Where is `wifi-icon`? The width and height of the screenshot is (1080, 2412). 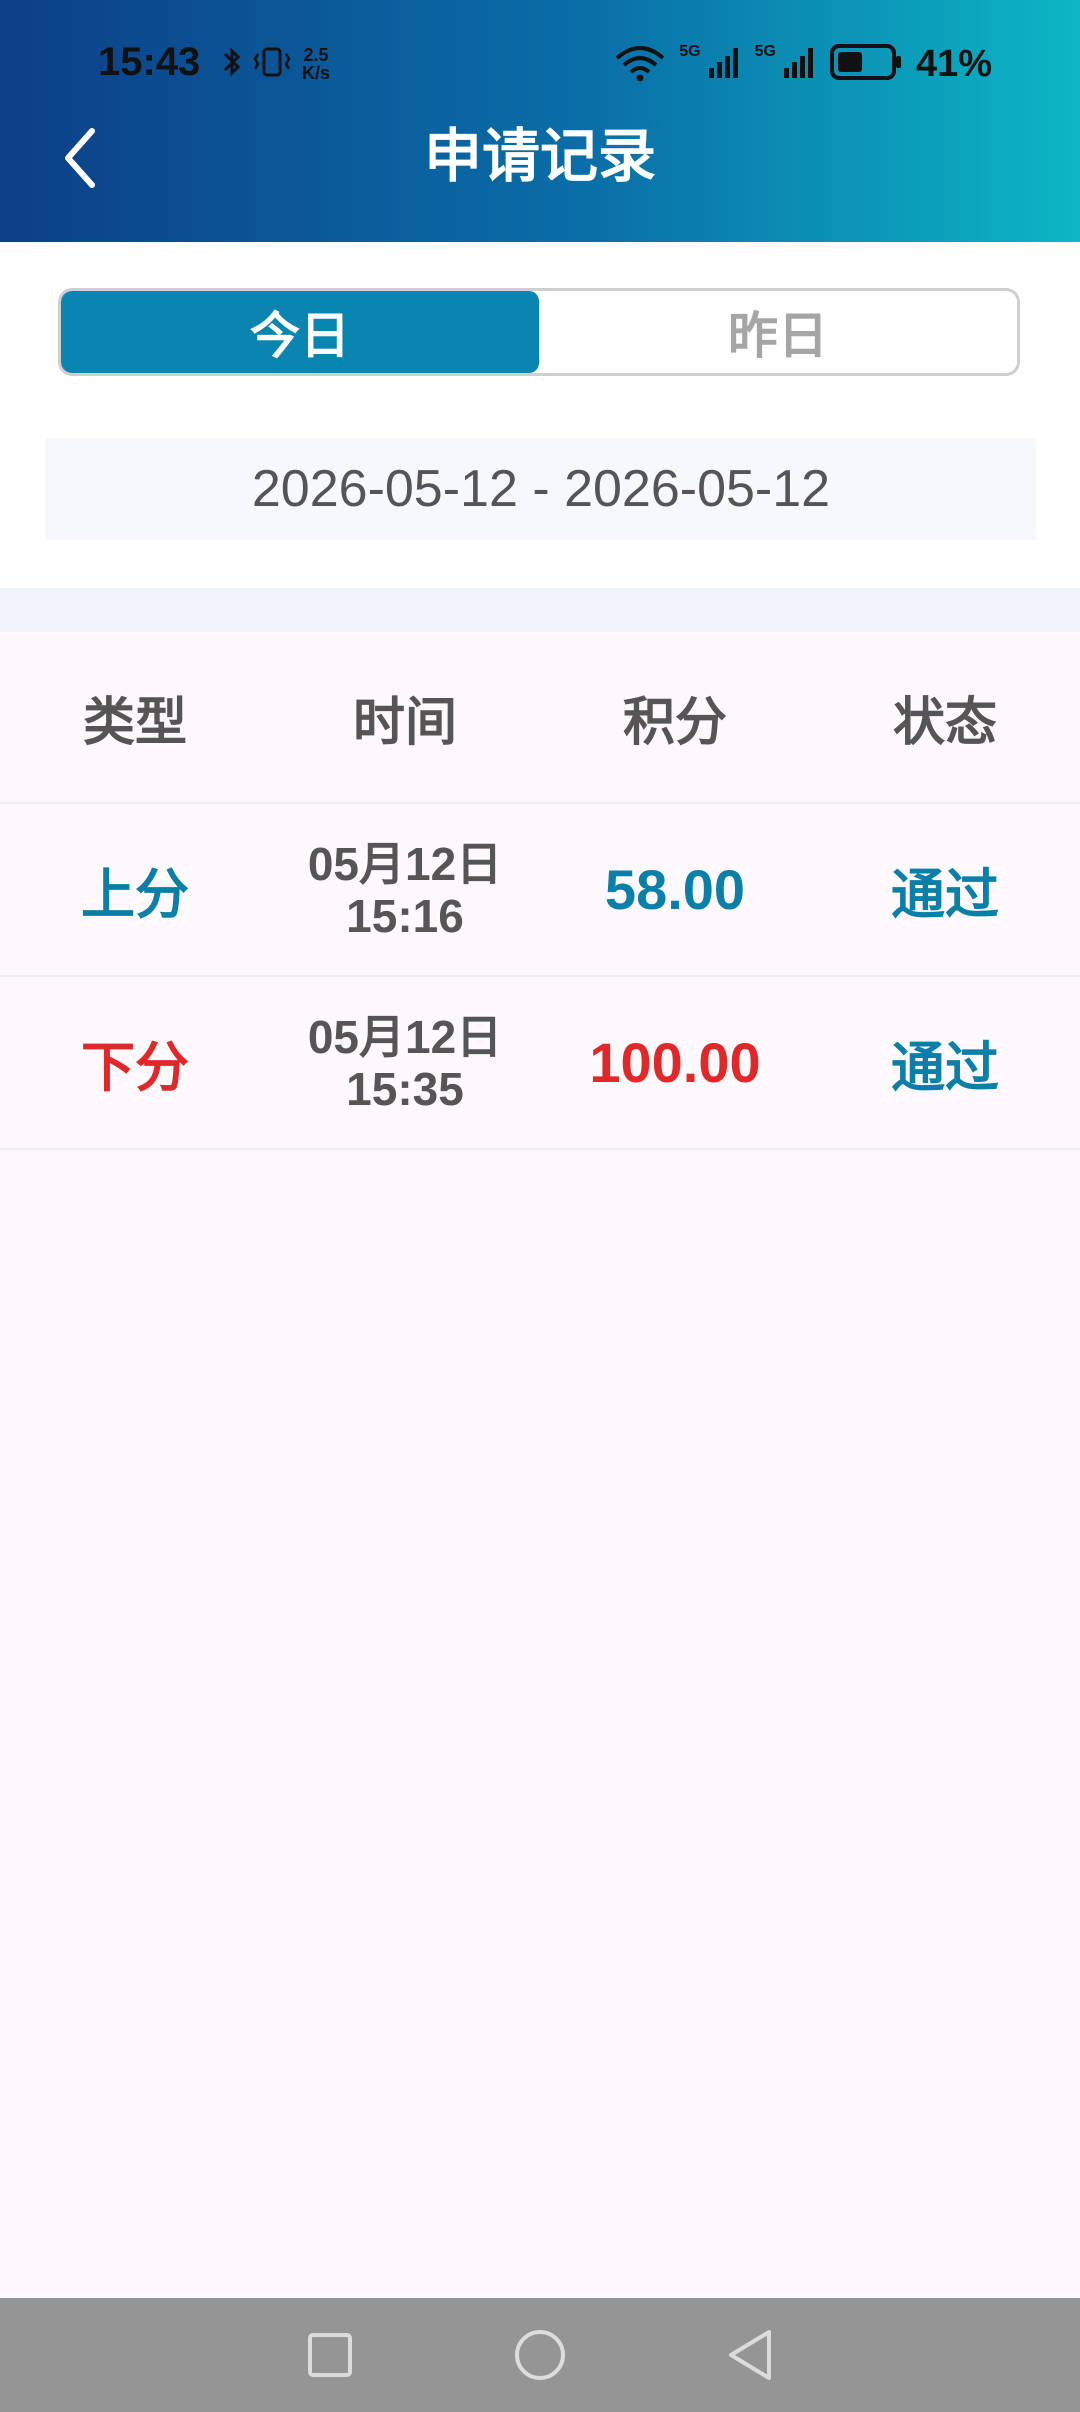 wifi-icon is located at coordinates (640, 64).